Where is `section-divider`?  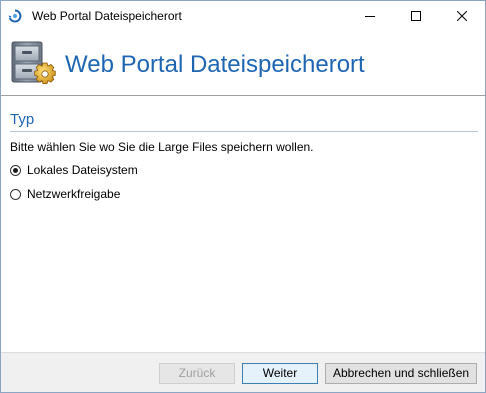 section-divider is located at coordinates (244, 131).